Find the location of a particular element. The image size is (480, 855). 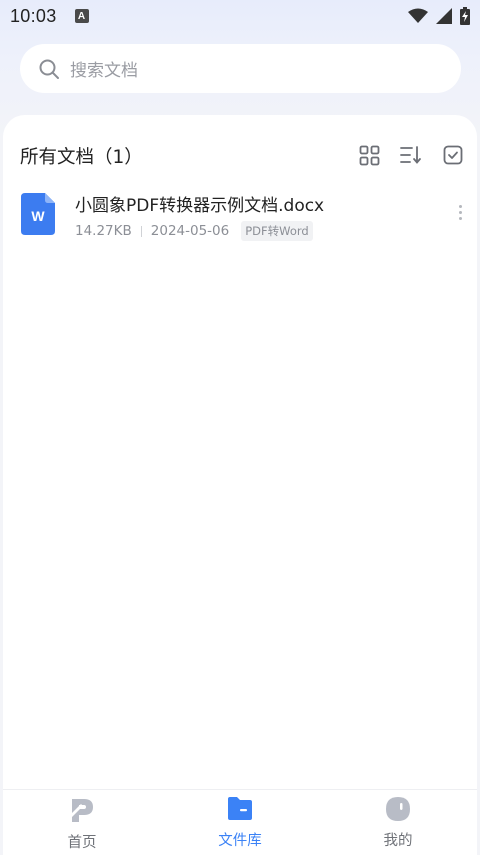

word-doc-icon: W is located at coordinates (38, 216).